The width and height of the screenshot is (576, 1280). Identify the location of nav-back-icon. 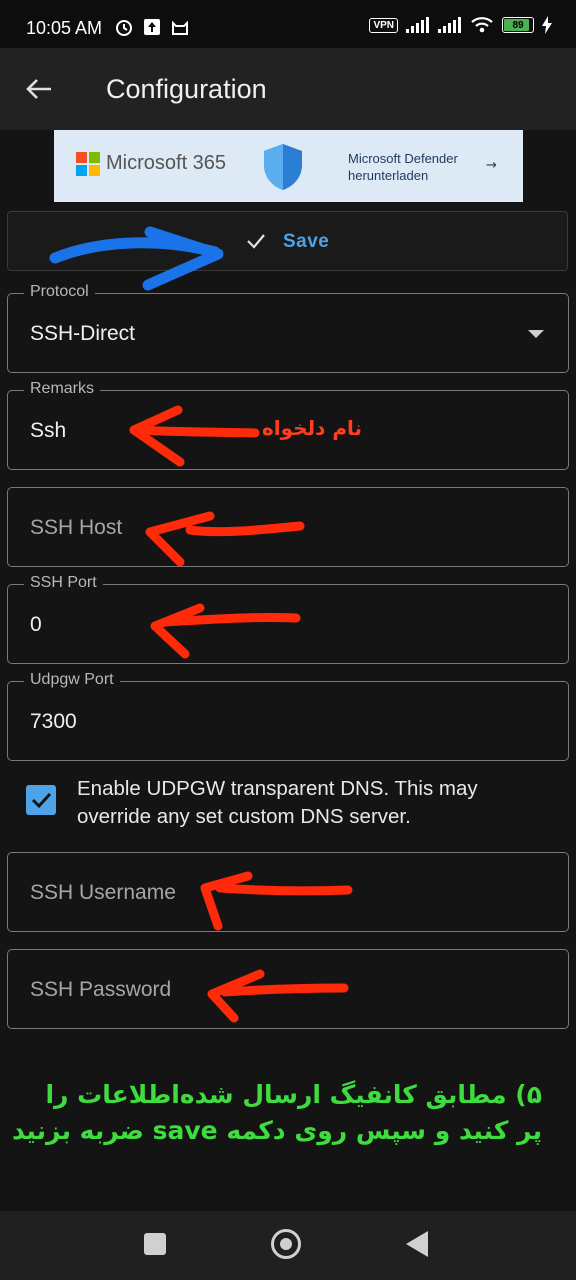
(417, 1244).